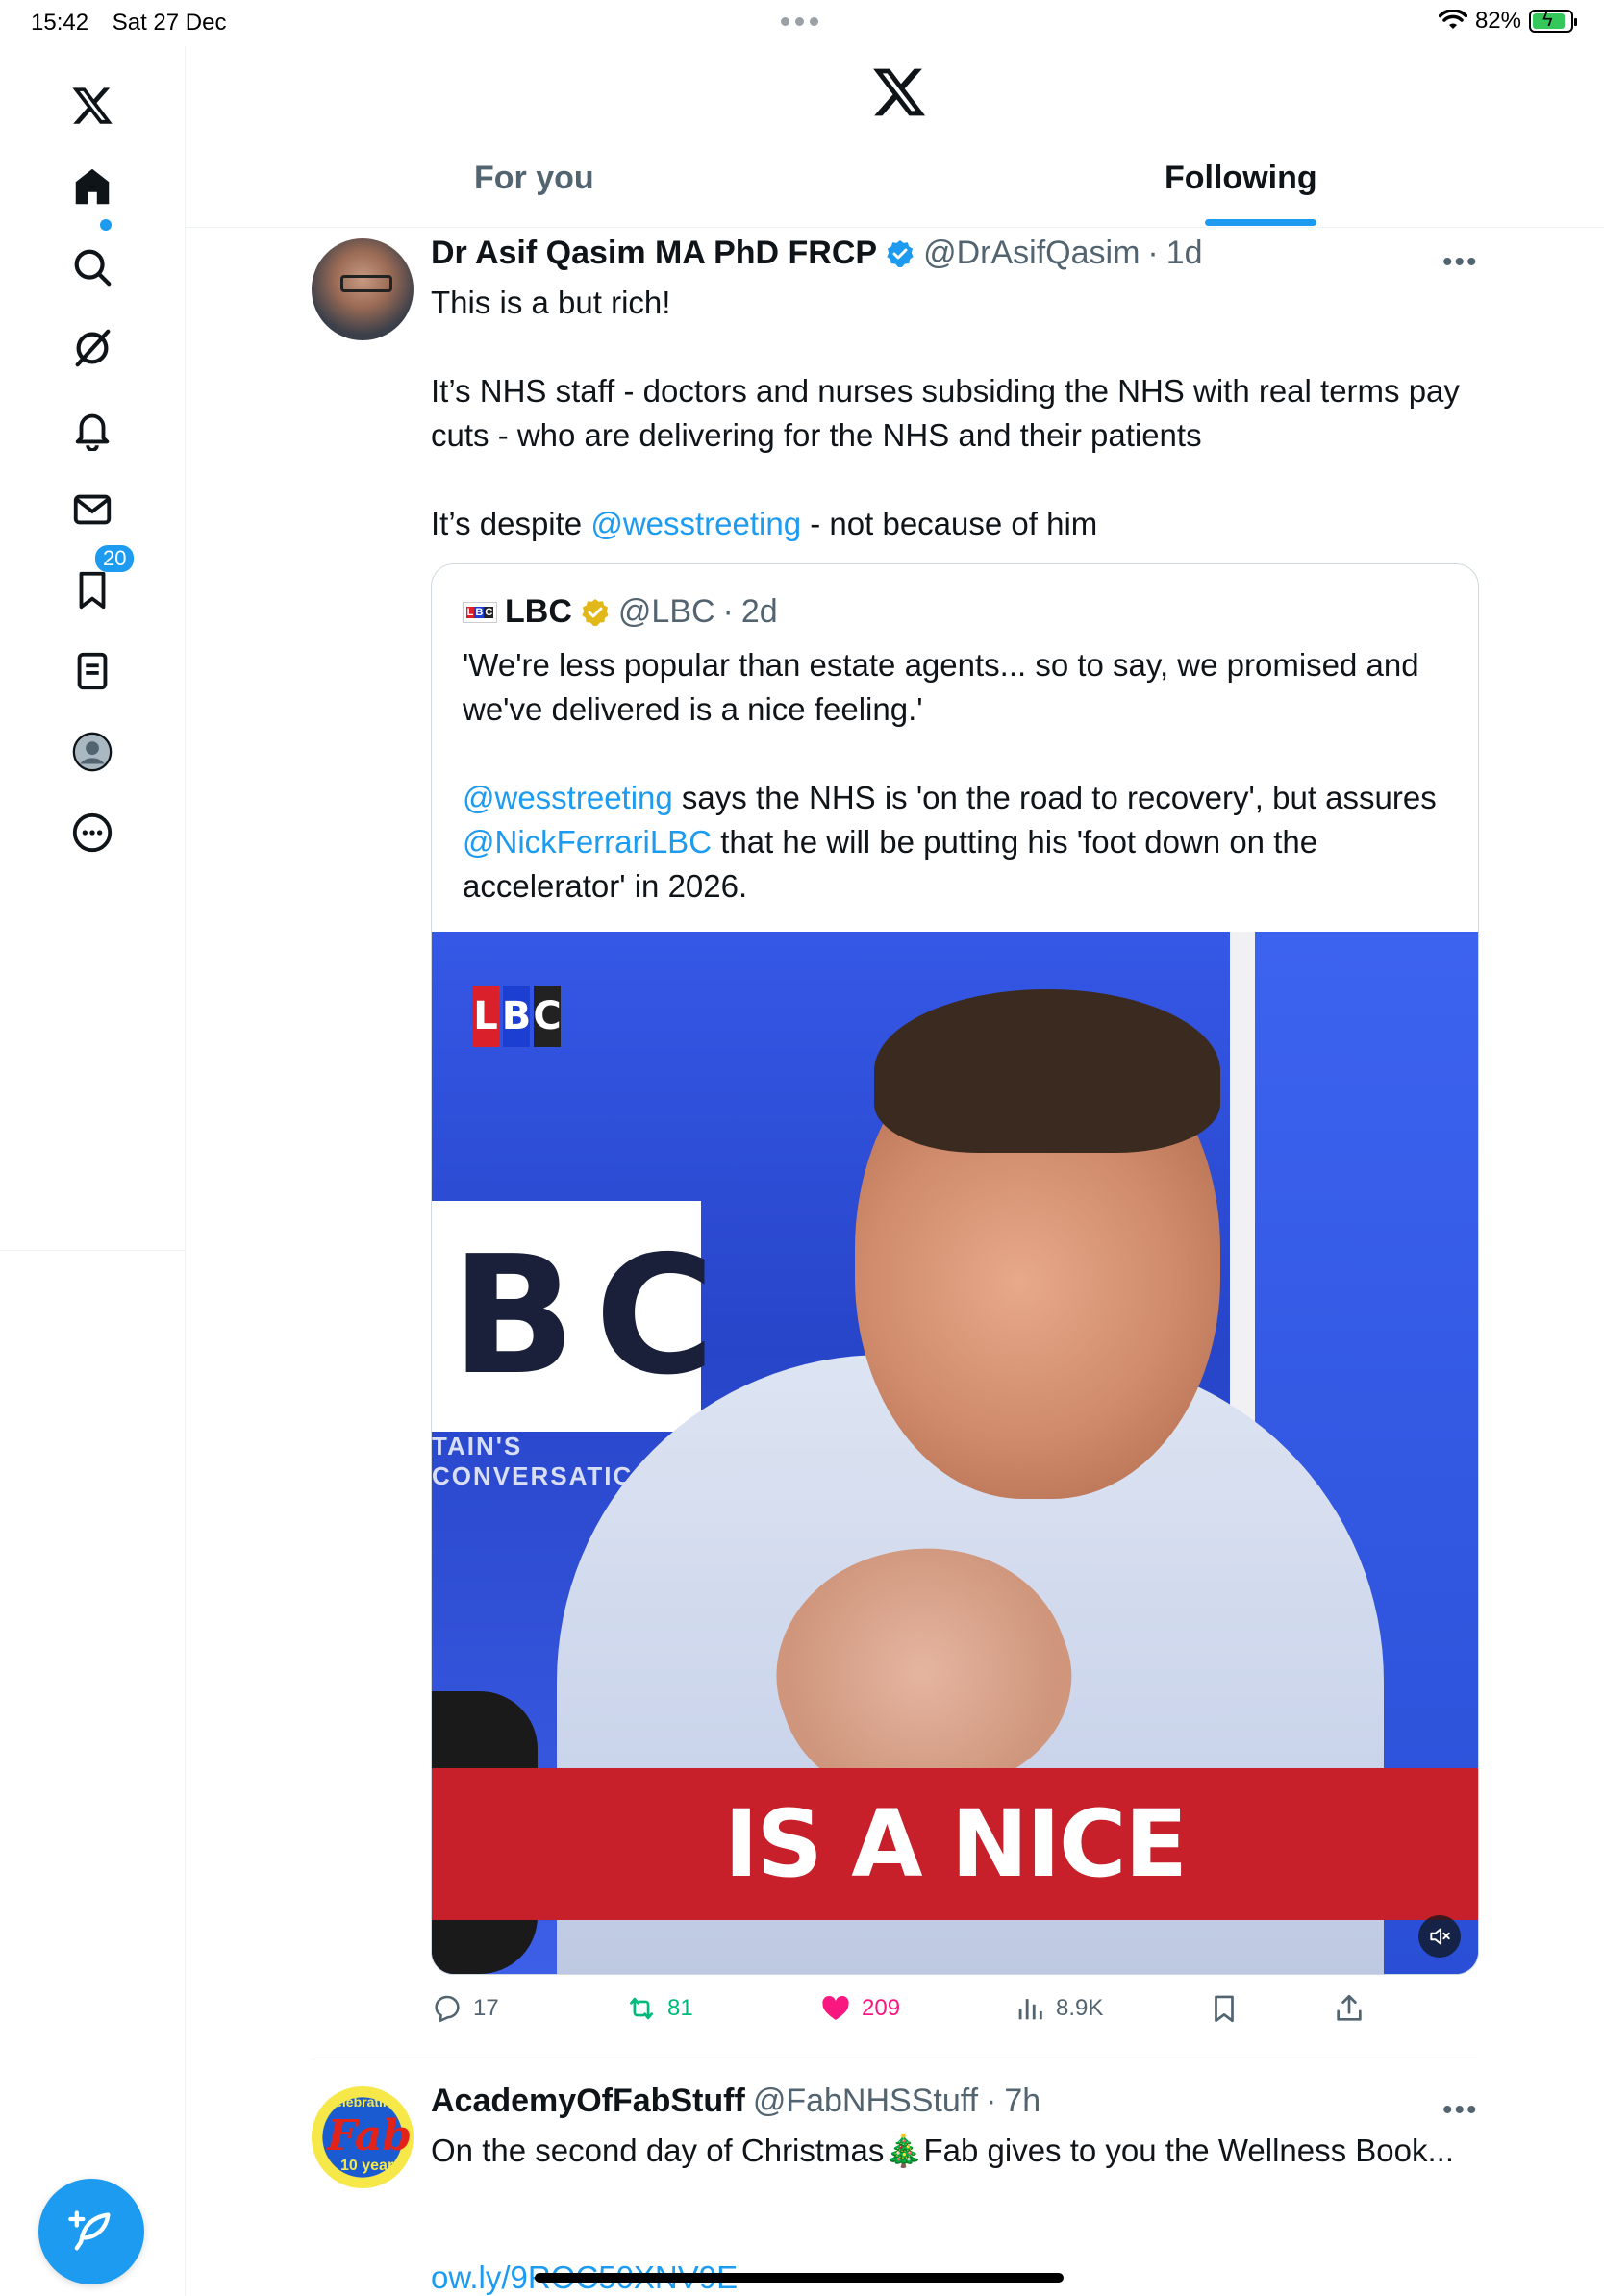  What do you see at coordinates (1460, 262) in the screenshot?
I see `tweet-more-options-icon: •••` at bounding box center [1460, 262].